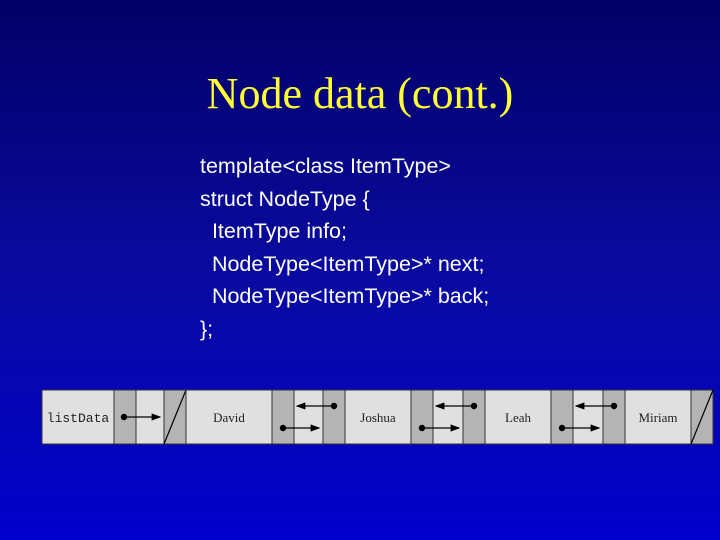 Image resolution: width=720 pixels, height=540 pixels. Describe the element at coordinates (658, 417) in the screenshot. I see `node-label: Miriam` at that location.